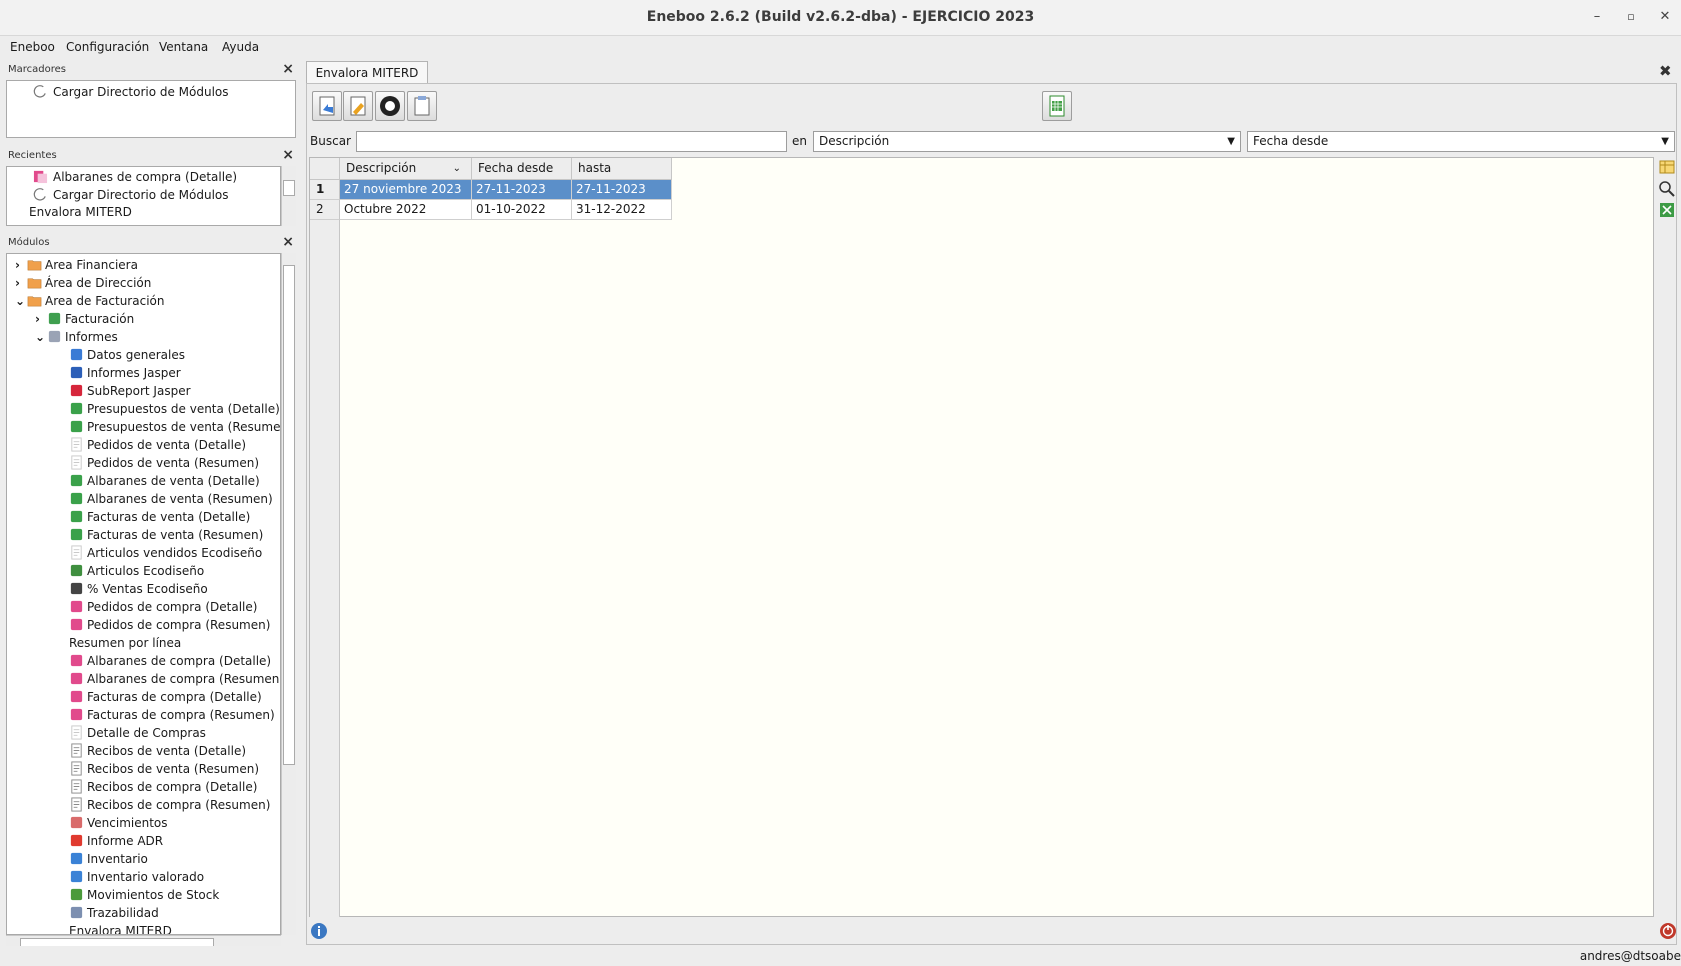 The width and height of the screenshot is (1681, 966). What do you see at coordinates (240, 47) in the screenshot?
I see `menu-ayuda: Ayuda` at bounding box center [240, 47].